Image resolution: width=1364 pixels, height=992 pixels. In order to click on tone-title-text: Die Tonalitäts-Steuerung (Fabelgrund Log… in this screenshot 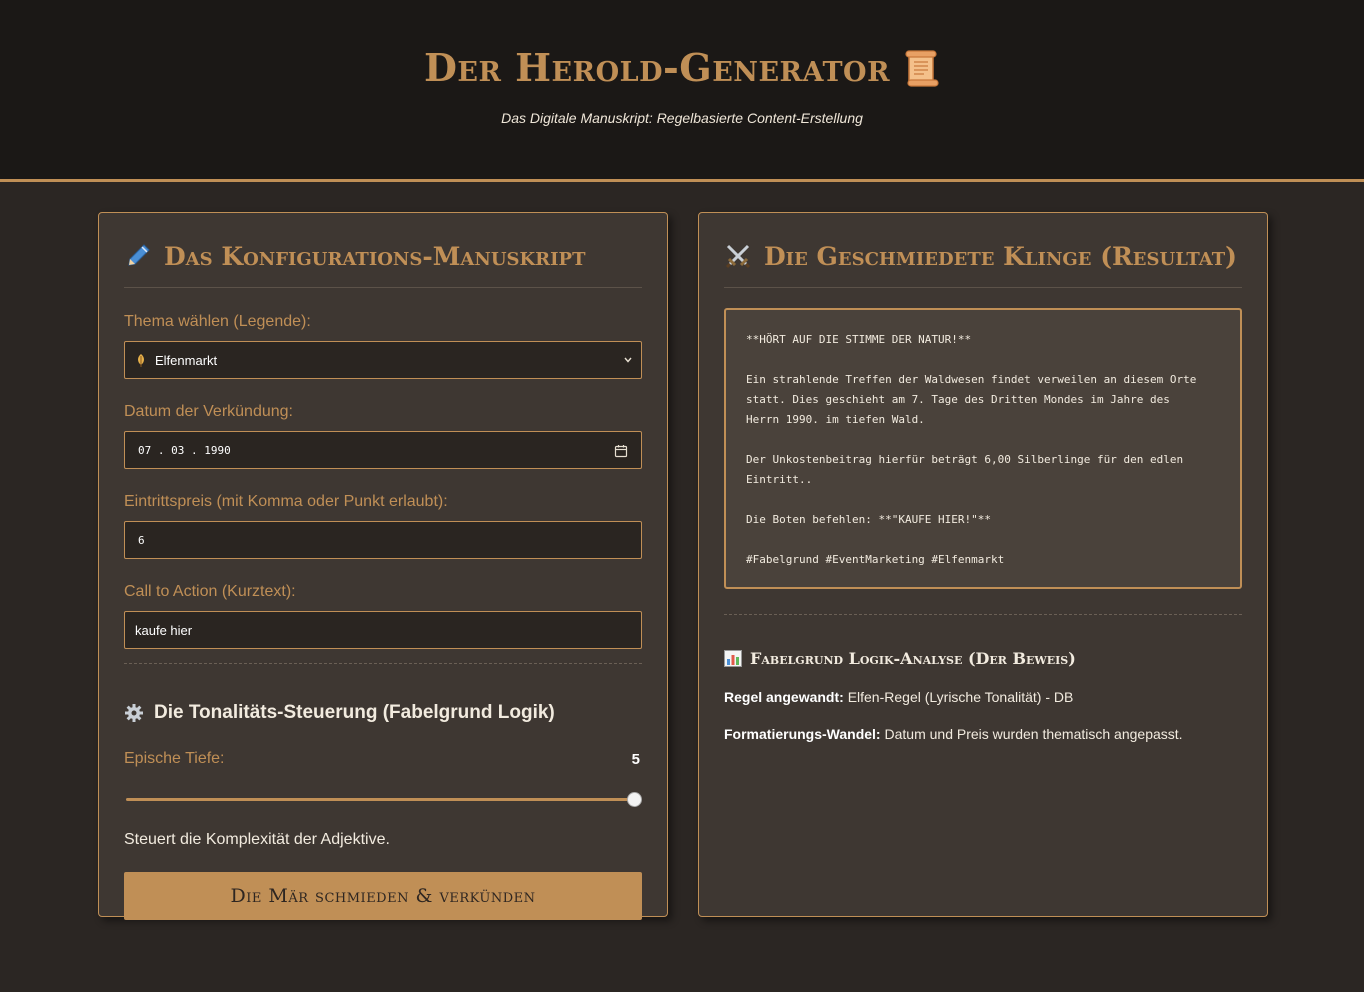, I will do `click(354, 712)`.